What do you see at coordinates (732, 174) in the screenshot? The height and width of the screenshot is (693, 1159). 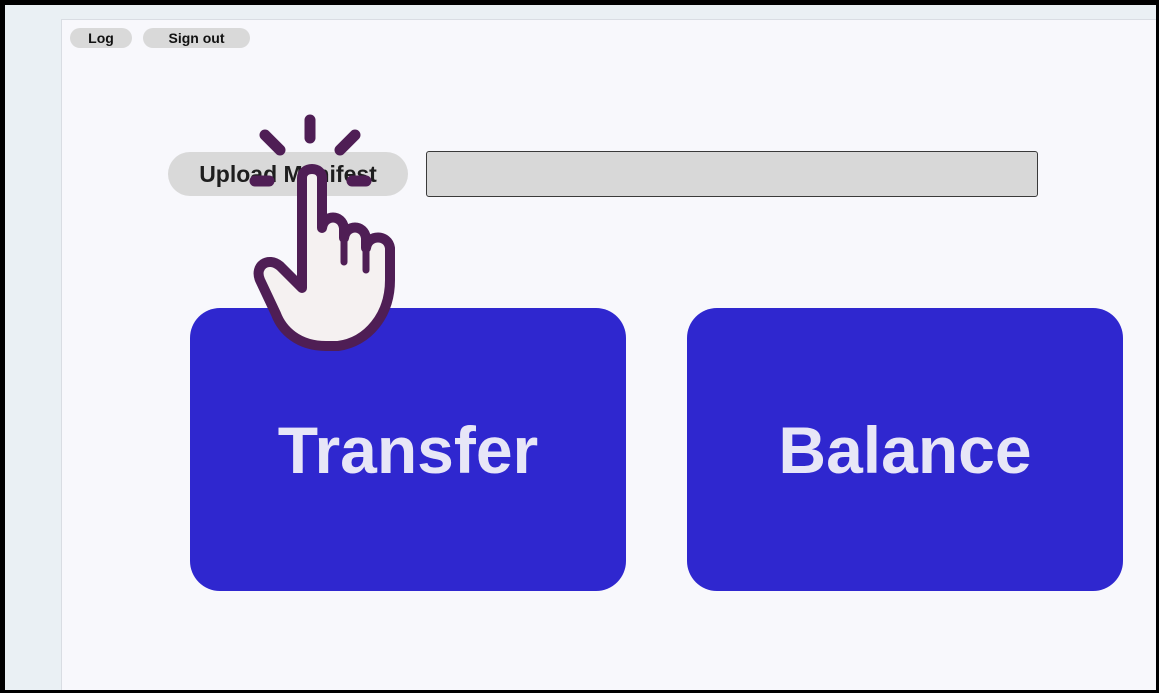 I see `manifest-file-field` at bounding box center [732, 174].